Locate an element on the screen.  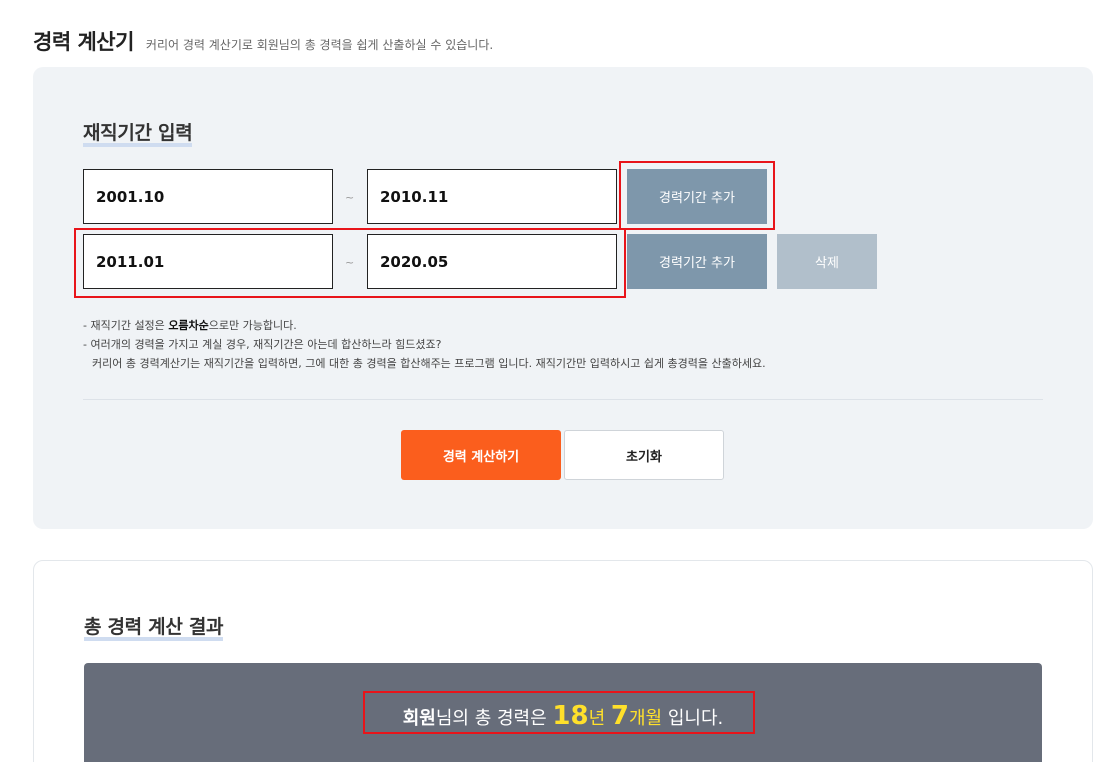
result-years-unit: 년 is located at coordinates (597, 718).